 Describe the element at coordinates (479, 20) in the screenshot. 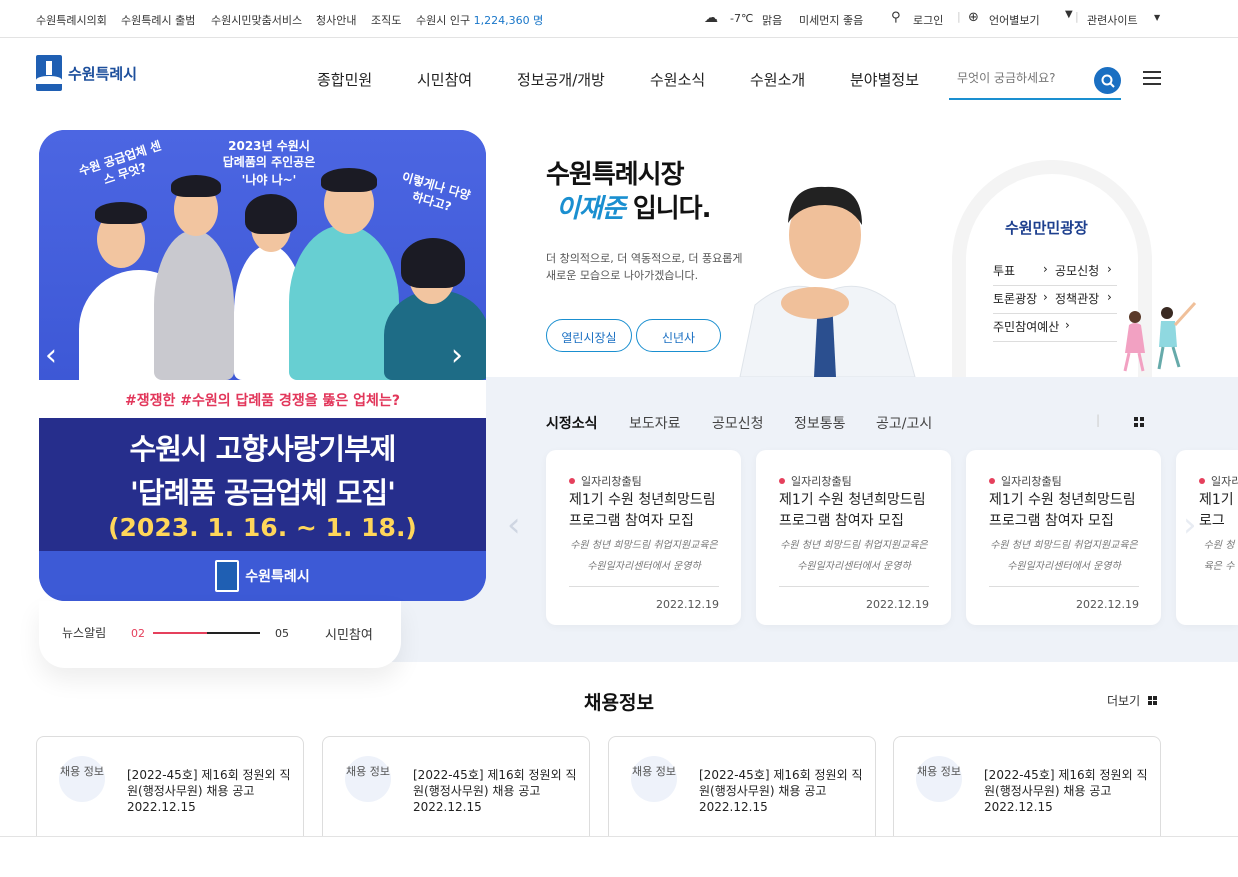

I see `population-info: 수원시 인구 1,224,360 명` at that location.